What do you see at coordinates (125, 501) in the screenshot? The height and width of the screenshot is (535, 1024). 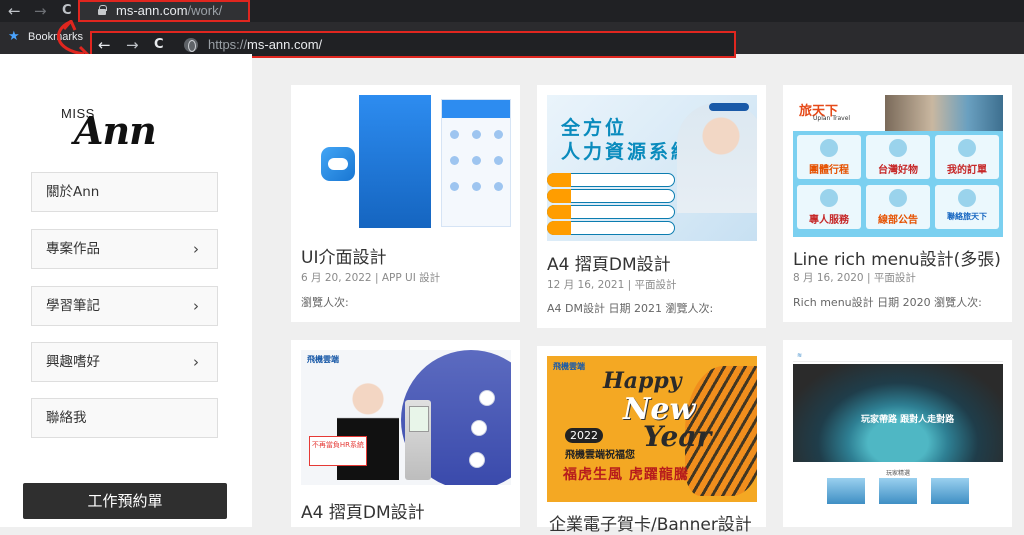 I see `work-booking-button: 工作預約單` at bounding box center [125, 501].